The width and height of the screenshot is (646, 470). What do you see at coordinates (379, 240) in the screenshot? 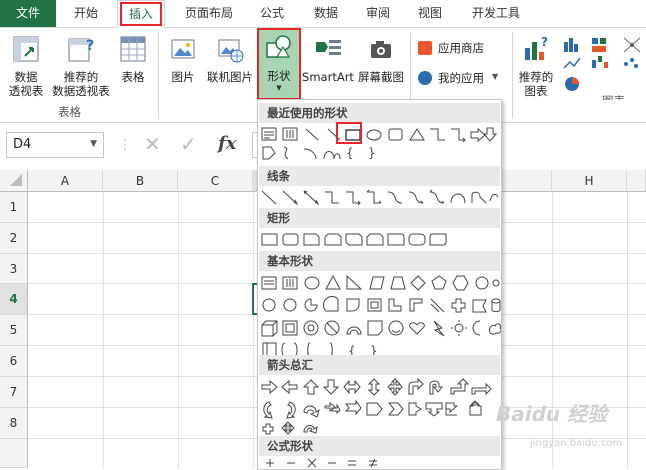
I see `rectangle-shapes` at bounding box center [379, 240].